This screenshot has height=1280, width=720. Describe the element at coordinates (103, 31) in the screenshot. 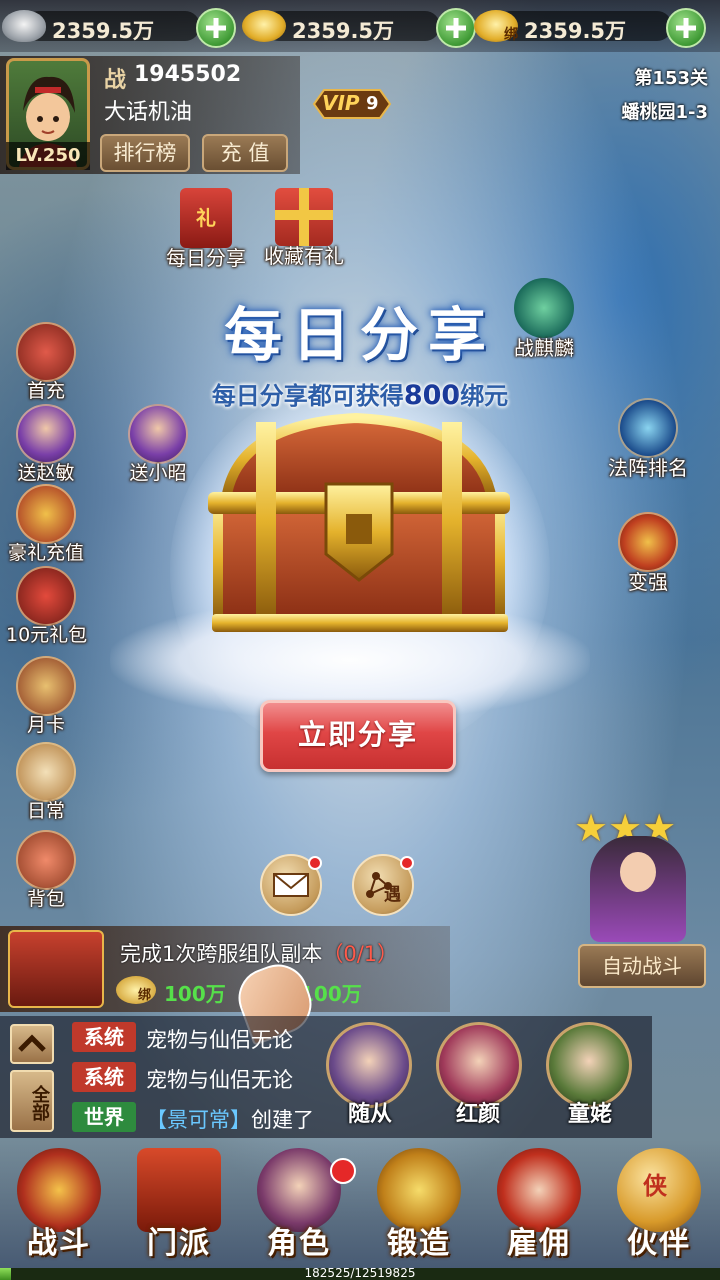

I see `silver-value: 2359.5万` at that location.